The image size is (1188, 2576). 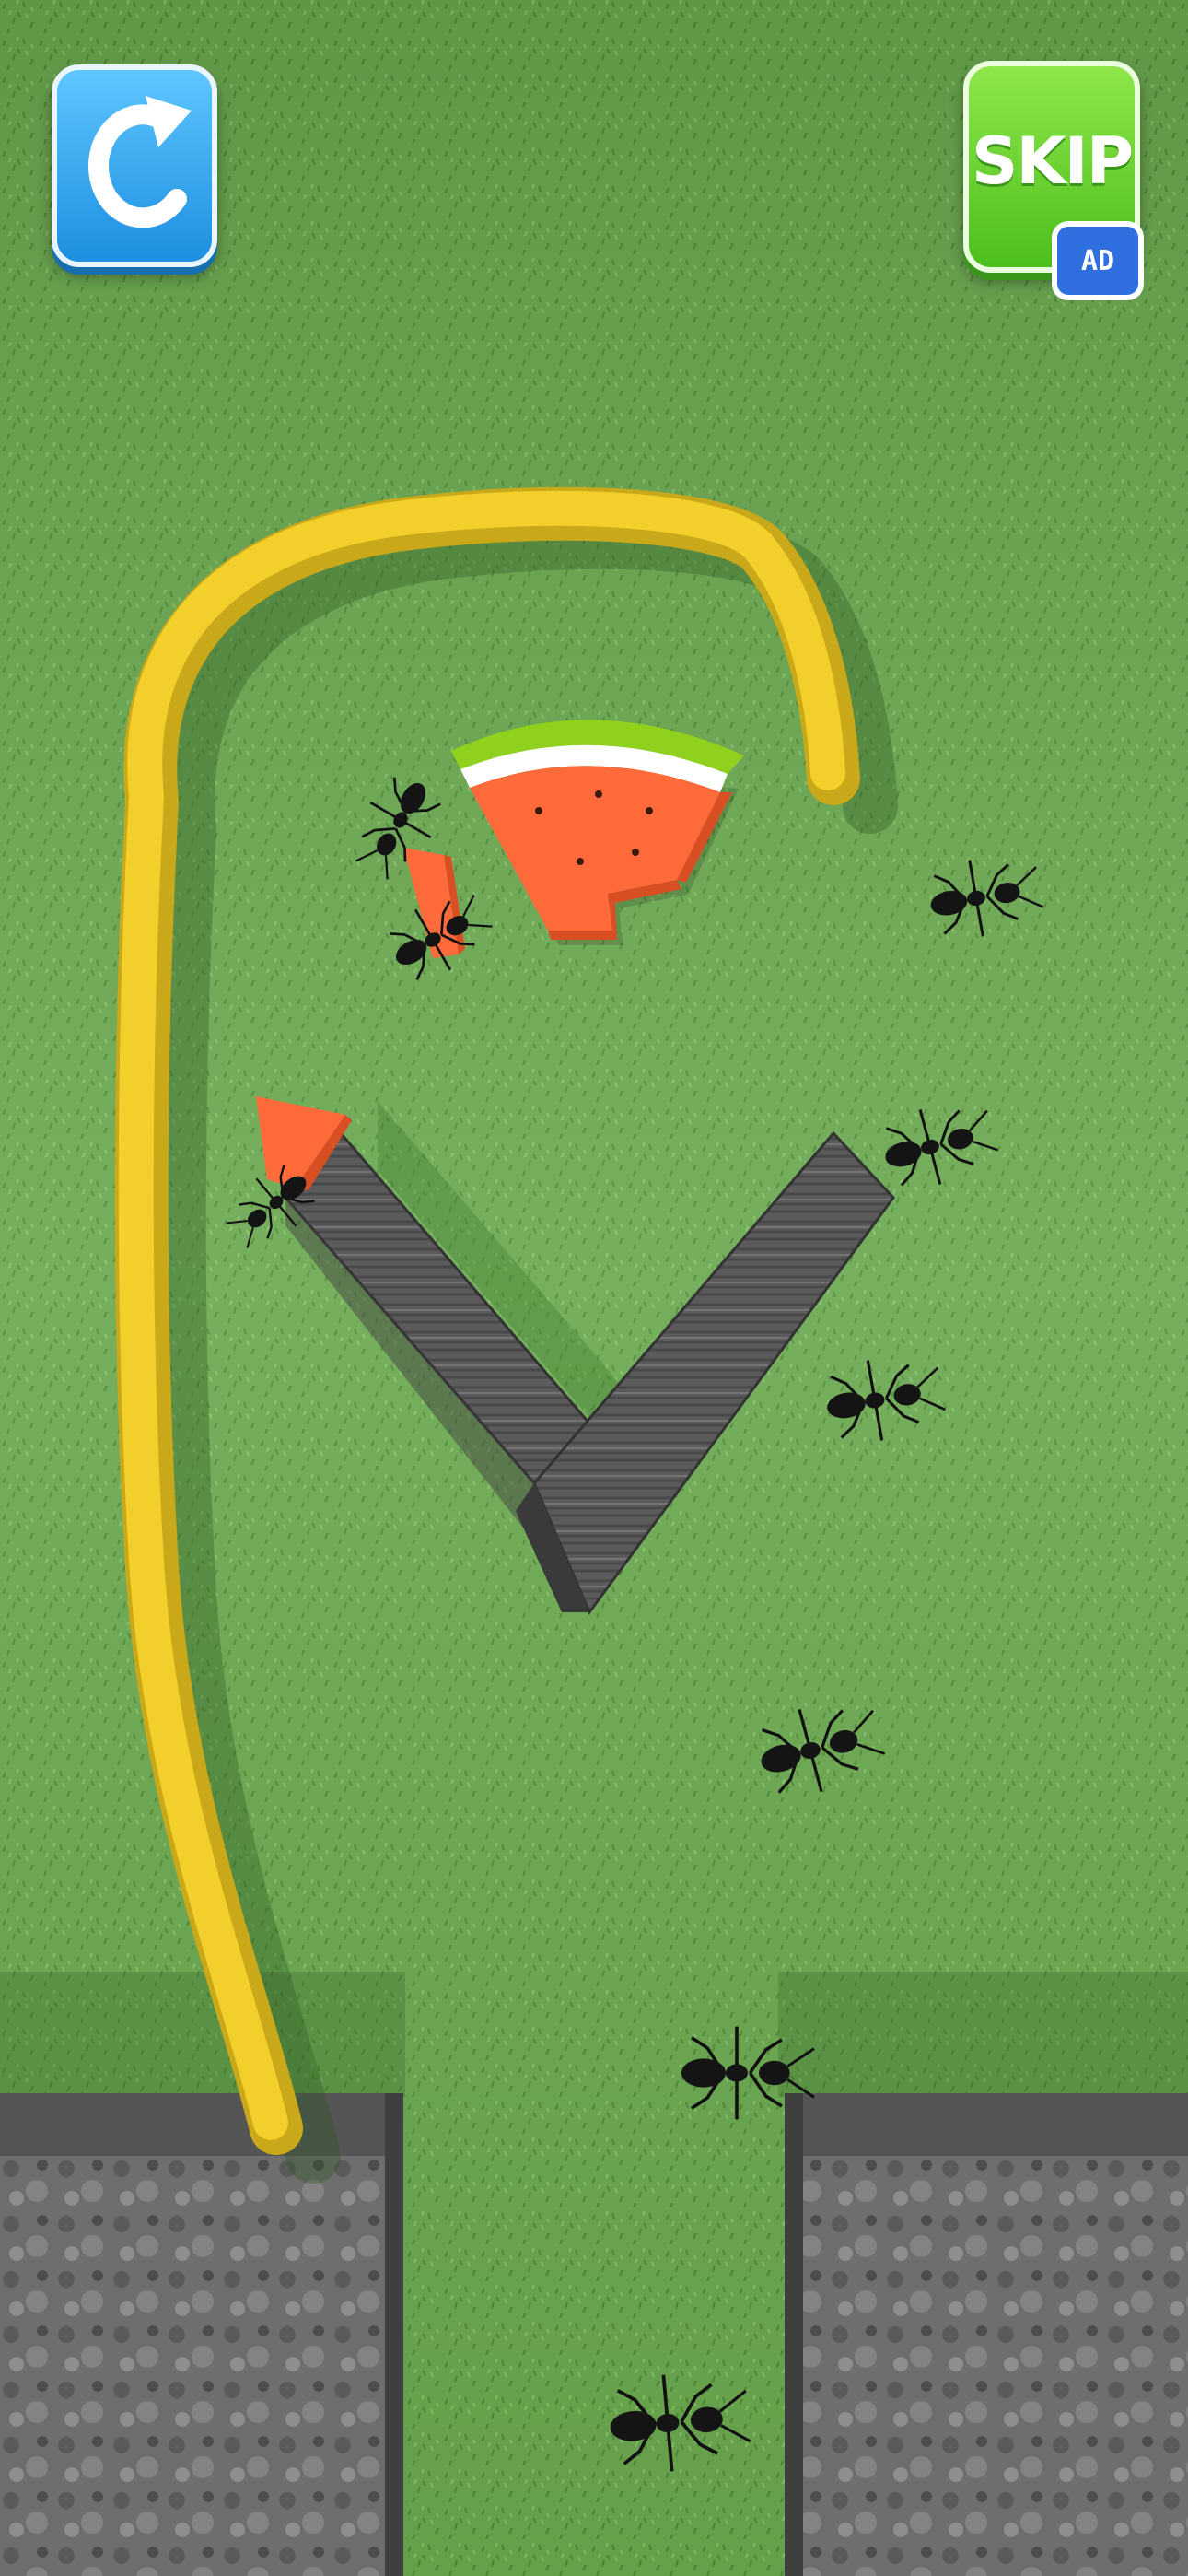 I want to click on restart-arrow-icon, so click(x=140, y=162).